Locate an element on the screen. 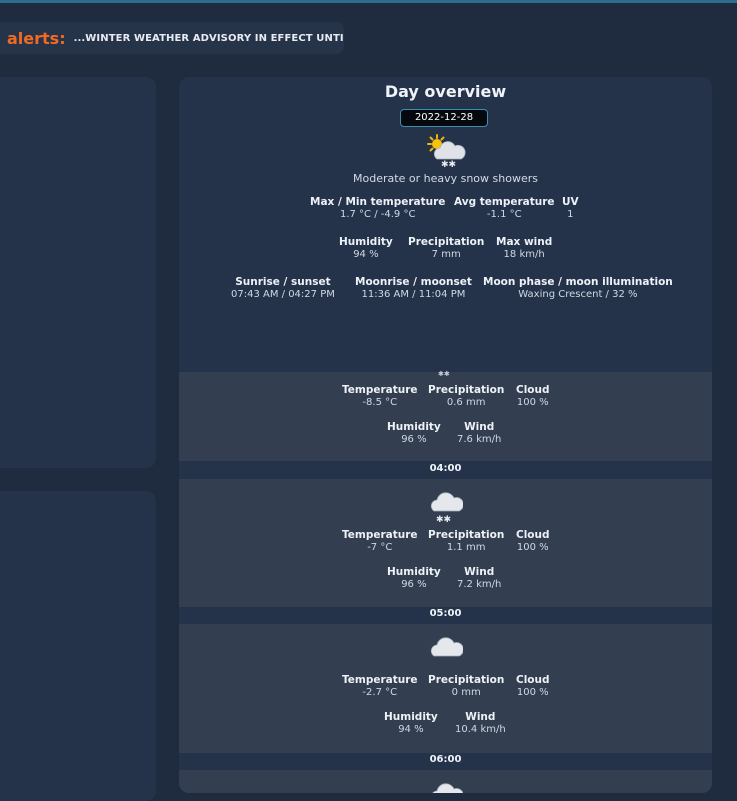 This screenshot has width=737, height=801. hour-humidity-value: 94 % is located at coordinates (411, 729).